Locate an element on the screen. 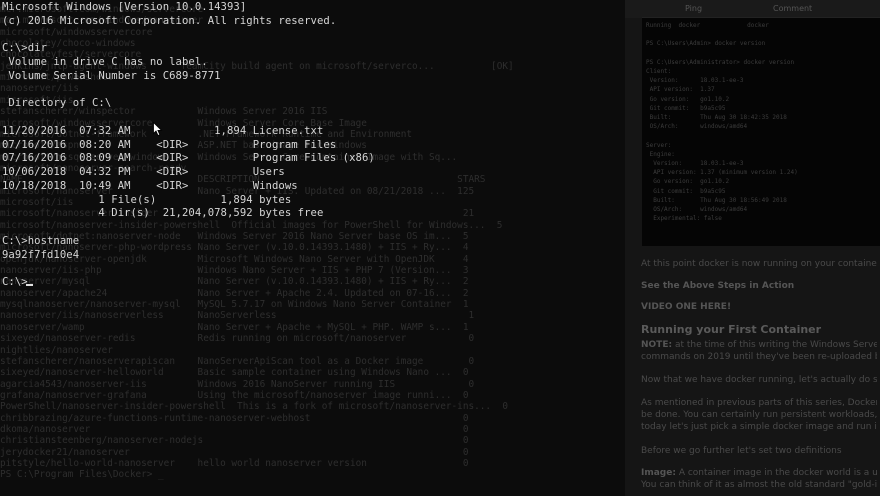 The image size is (880, 496). terminal-line: Volume Serial Number is C689-8771 is located at coordinates (111, 76).